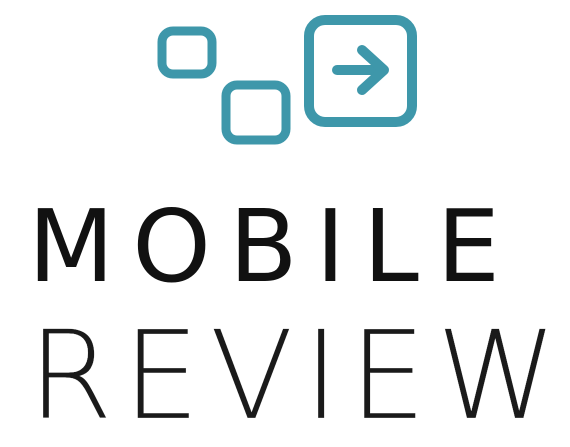  What do you see at coordinates (187, 52) in the screenshot?
I see `small-square-icon` at bounding box center [187, 52].